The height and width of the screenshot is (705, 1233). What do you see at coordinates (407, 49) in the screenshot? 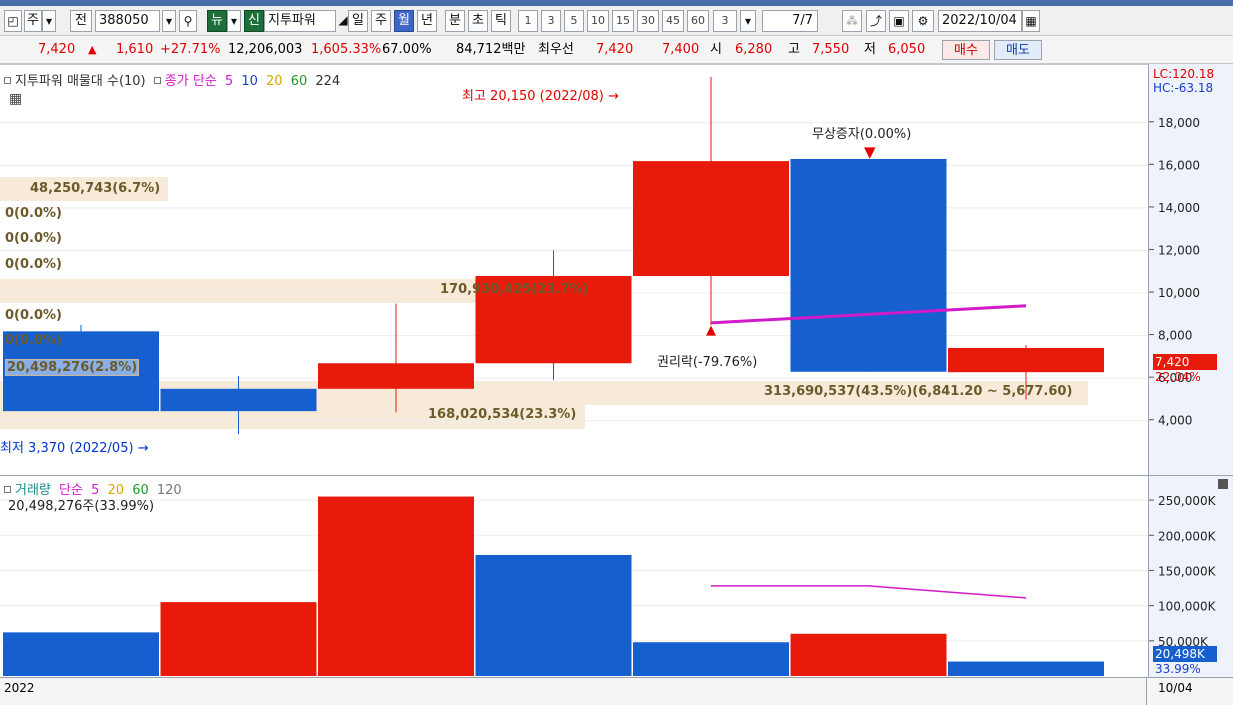
I see `turnover-rate: 67.00%` at bounding box center [407, 49].